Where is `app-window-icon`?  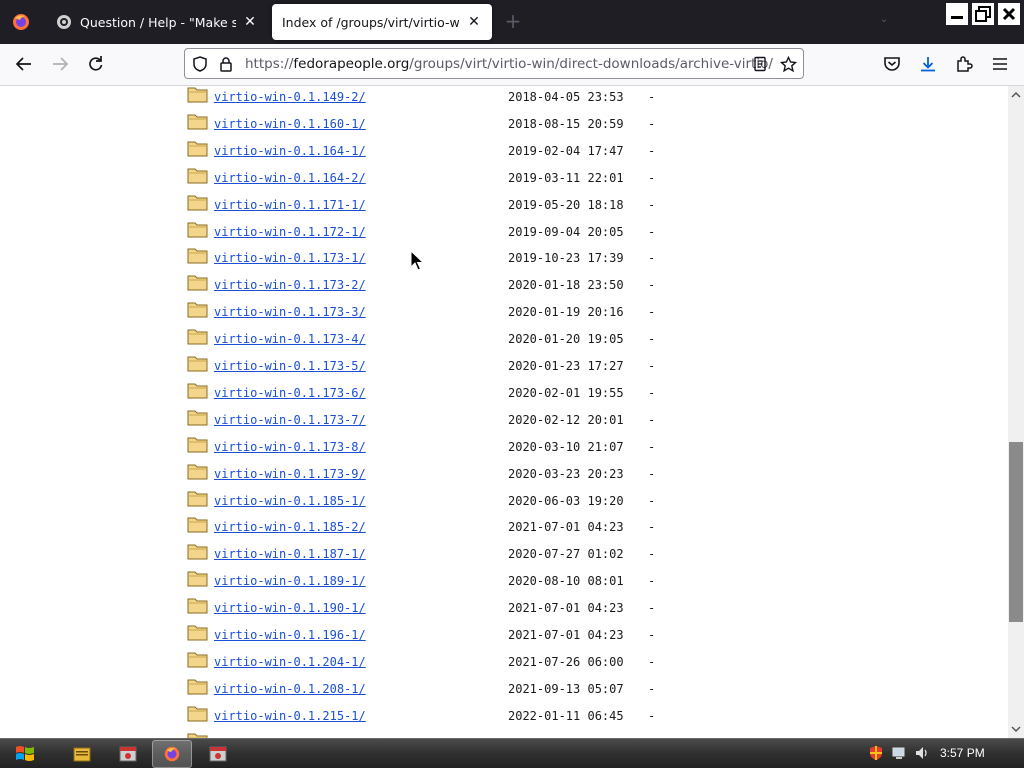 app-window-icon is located at coordinates (128, 754).